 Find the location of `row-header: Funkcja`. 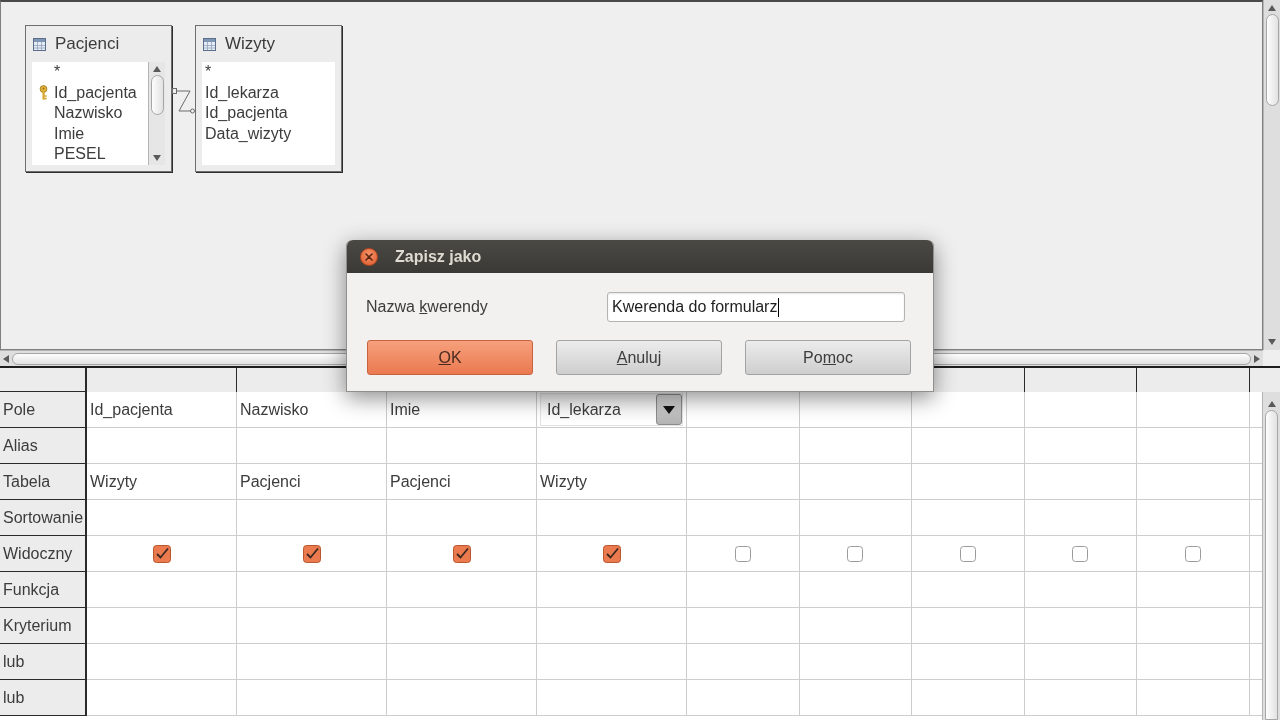

row-header: Funkcja is located at coordinates (43, 590).